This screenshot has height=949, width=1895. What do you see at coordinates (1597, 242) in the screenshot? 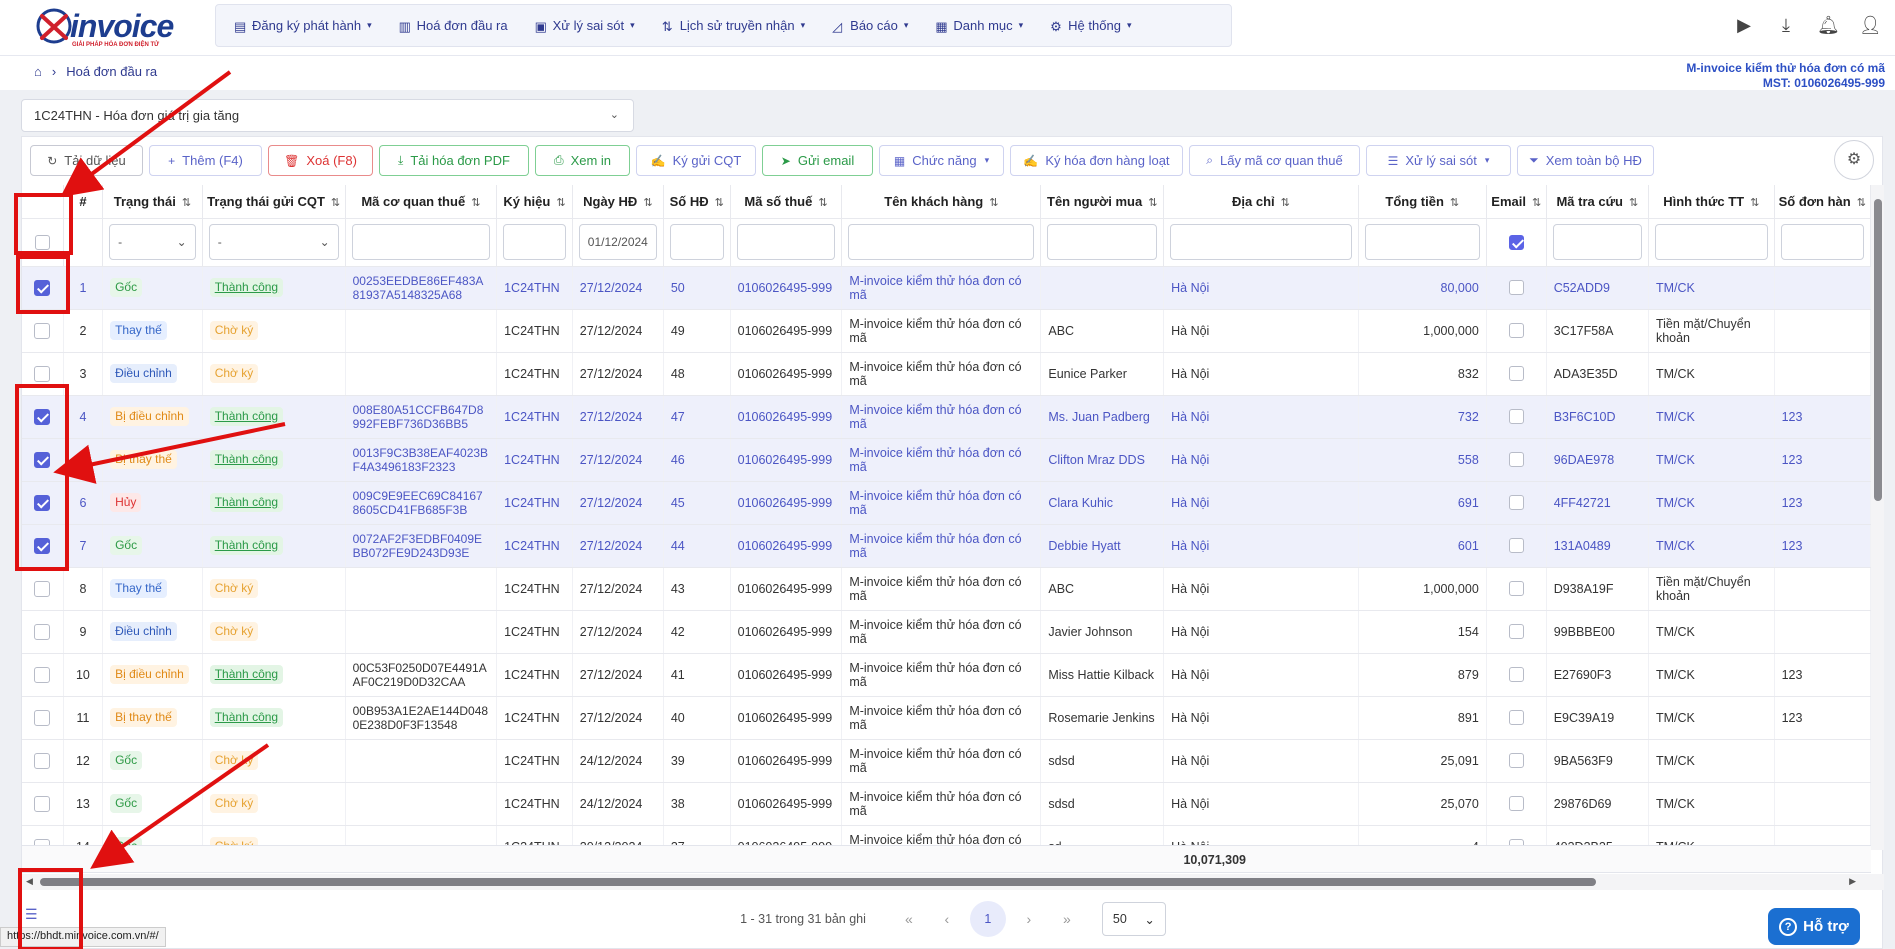
I see `lookup-code-filter` at bounding box center [1597, 242].